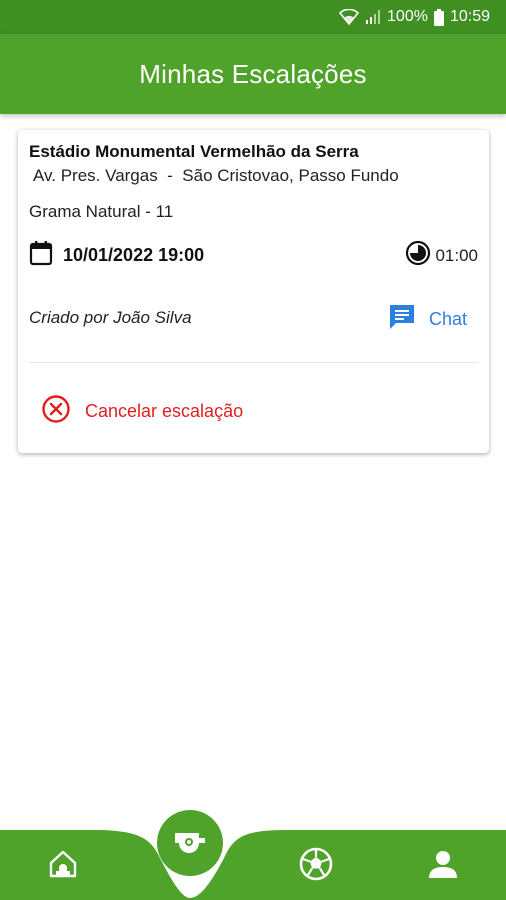 The height and width of the screenshot is (900, 506). What do you see at coordinates (110, 317) in the screenshot?
I see `creator-label: Criado por João Silva` at bounding box center [110, 317].